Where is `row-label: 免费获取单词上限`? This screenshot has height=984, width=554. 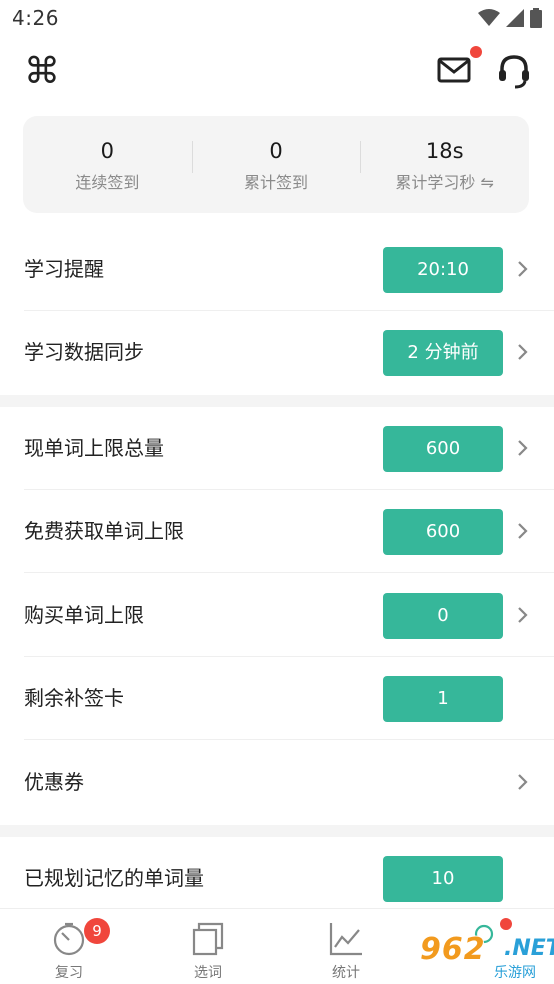 row-label: 免费获取单词上限 is located at coordinates (104, 531).